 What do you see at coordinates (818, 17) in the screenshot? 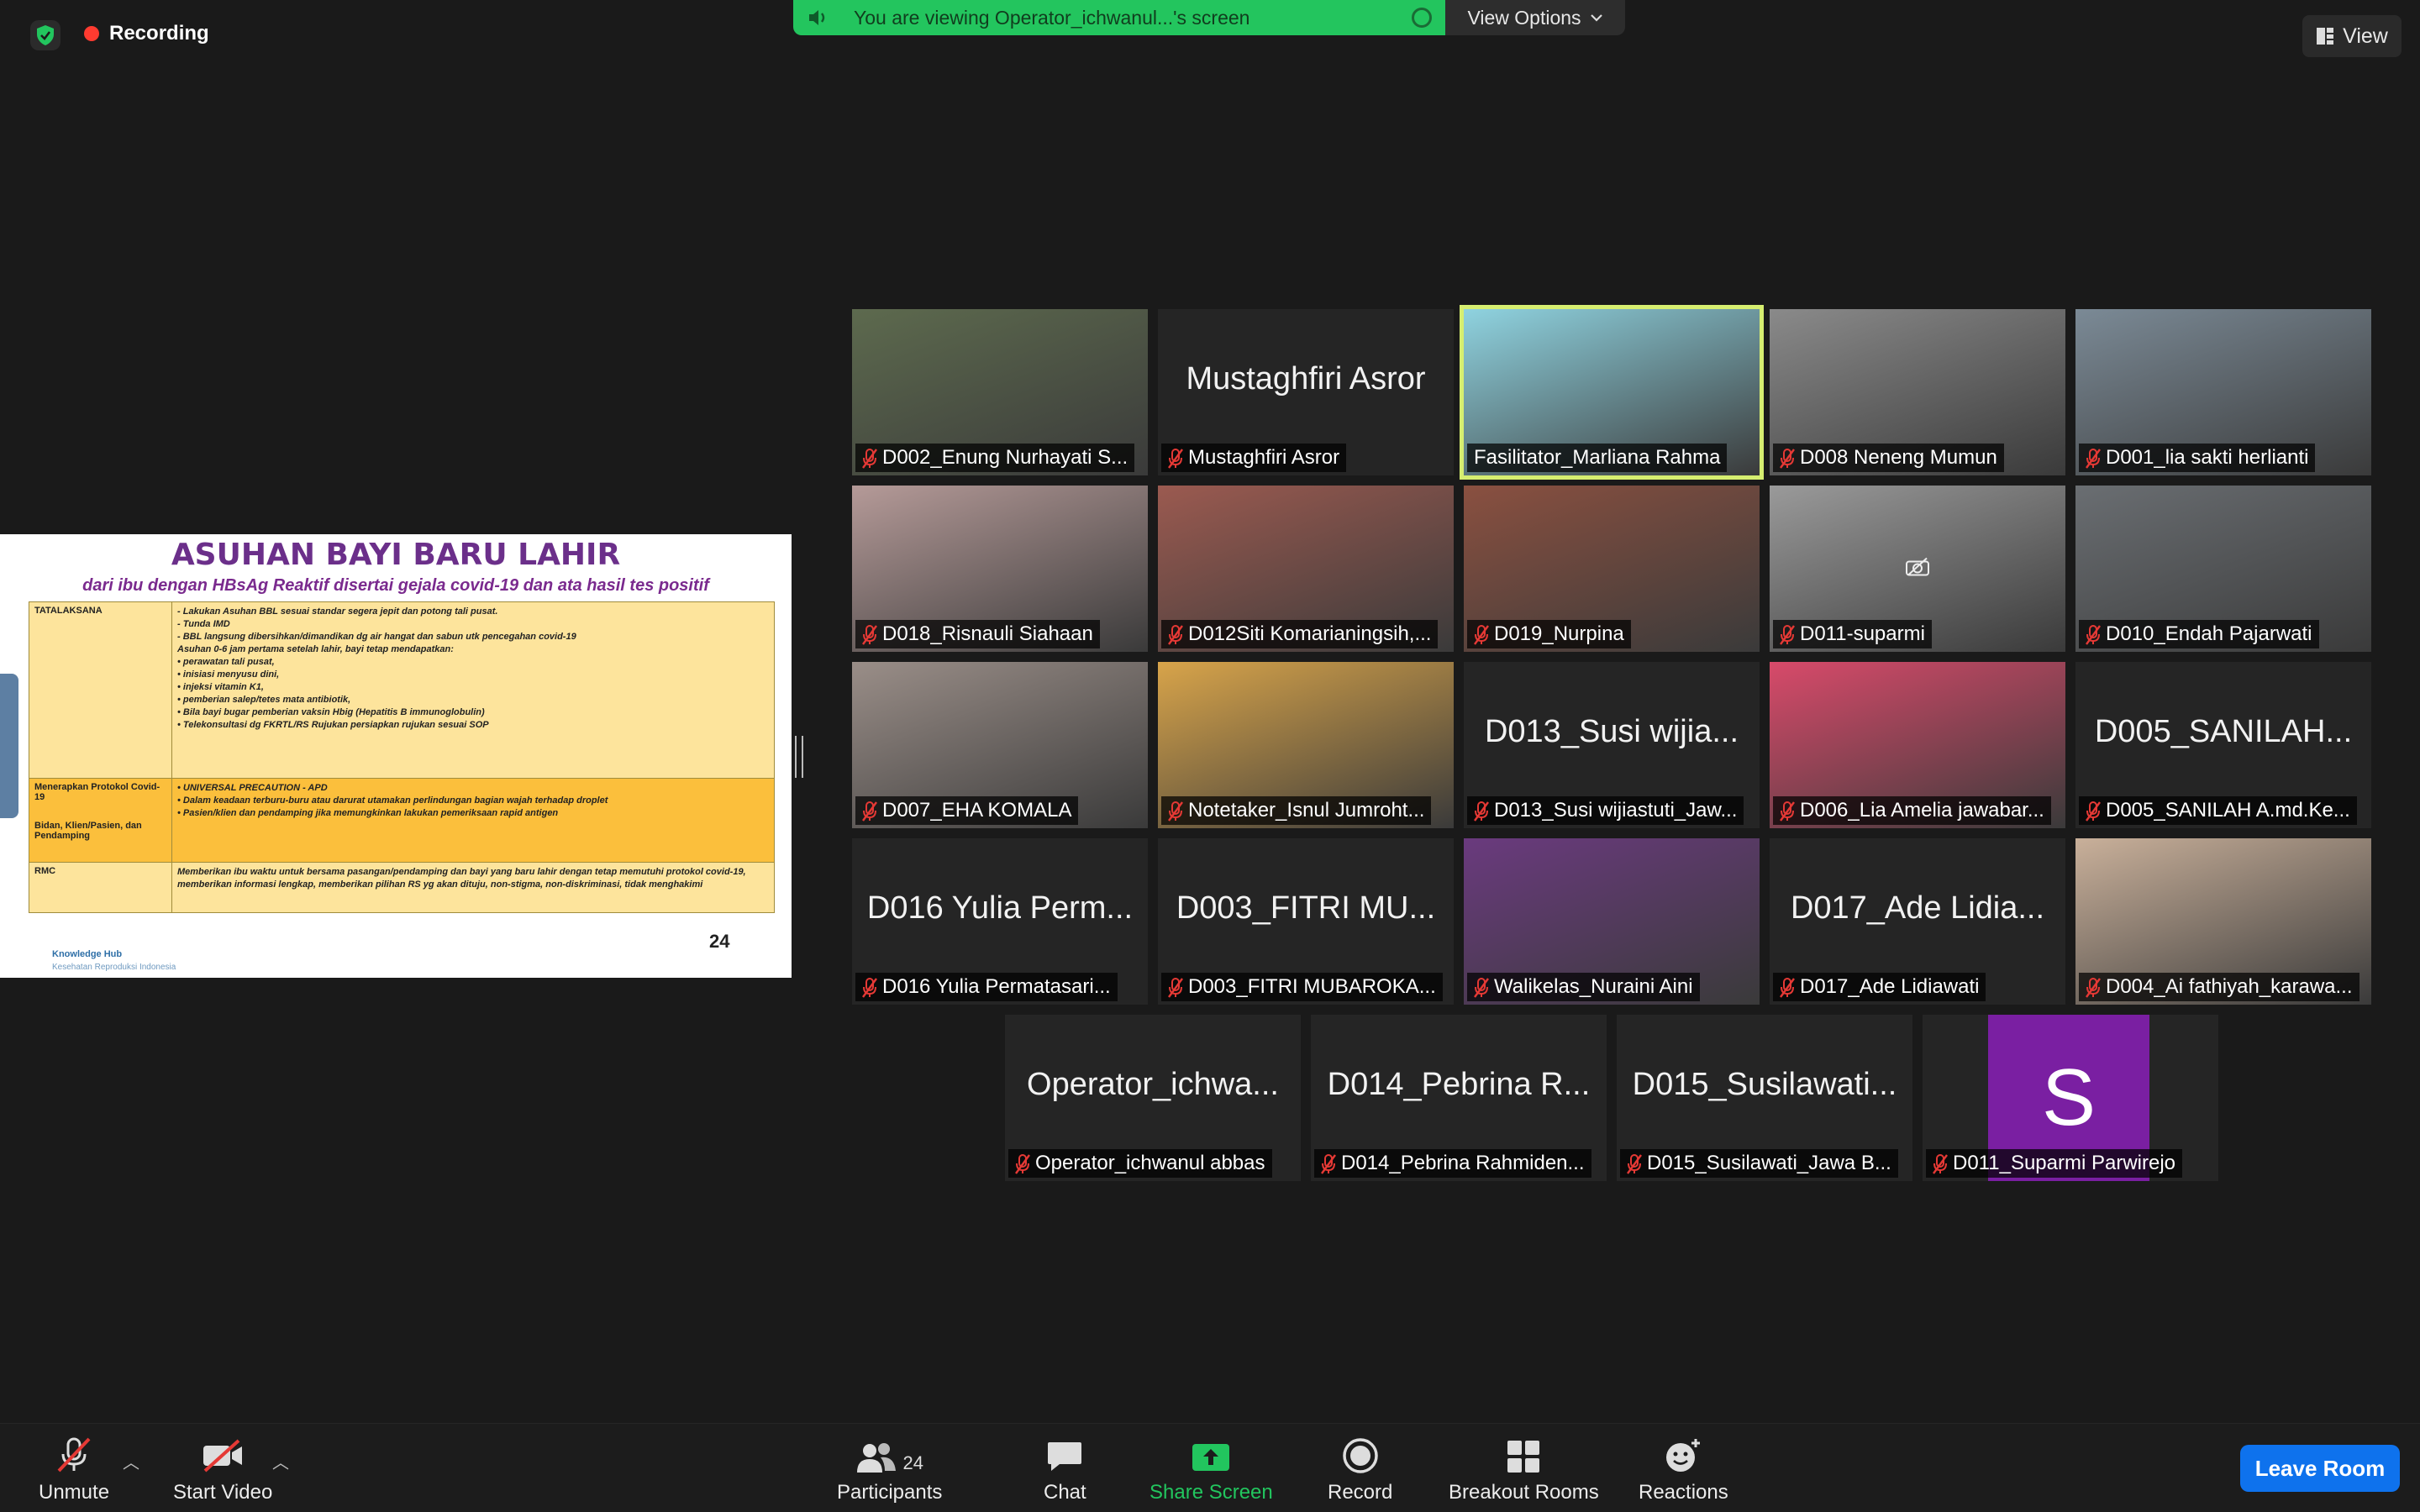
I see `speaker-icon` at bounding box center [818, 17].